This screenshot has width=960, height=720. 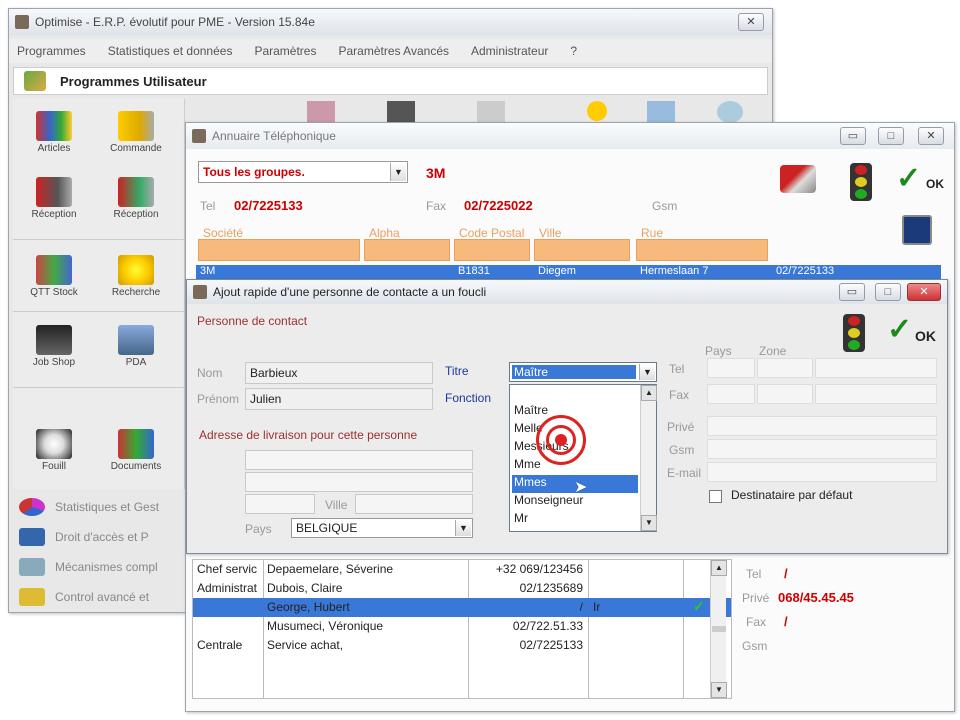 What do you see at coordinates (492, 233) in the screenshot?
I see `col-cp-label: Code Postal` at bounding box center [492, 233].